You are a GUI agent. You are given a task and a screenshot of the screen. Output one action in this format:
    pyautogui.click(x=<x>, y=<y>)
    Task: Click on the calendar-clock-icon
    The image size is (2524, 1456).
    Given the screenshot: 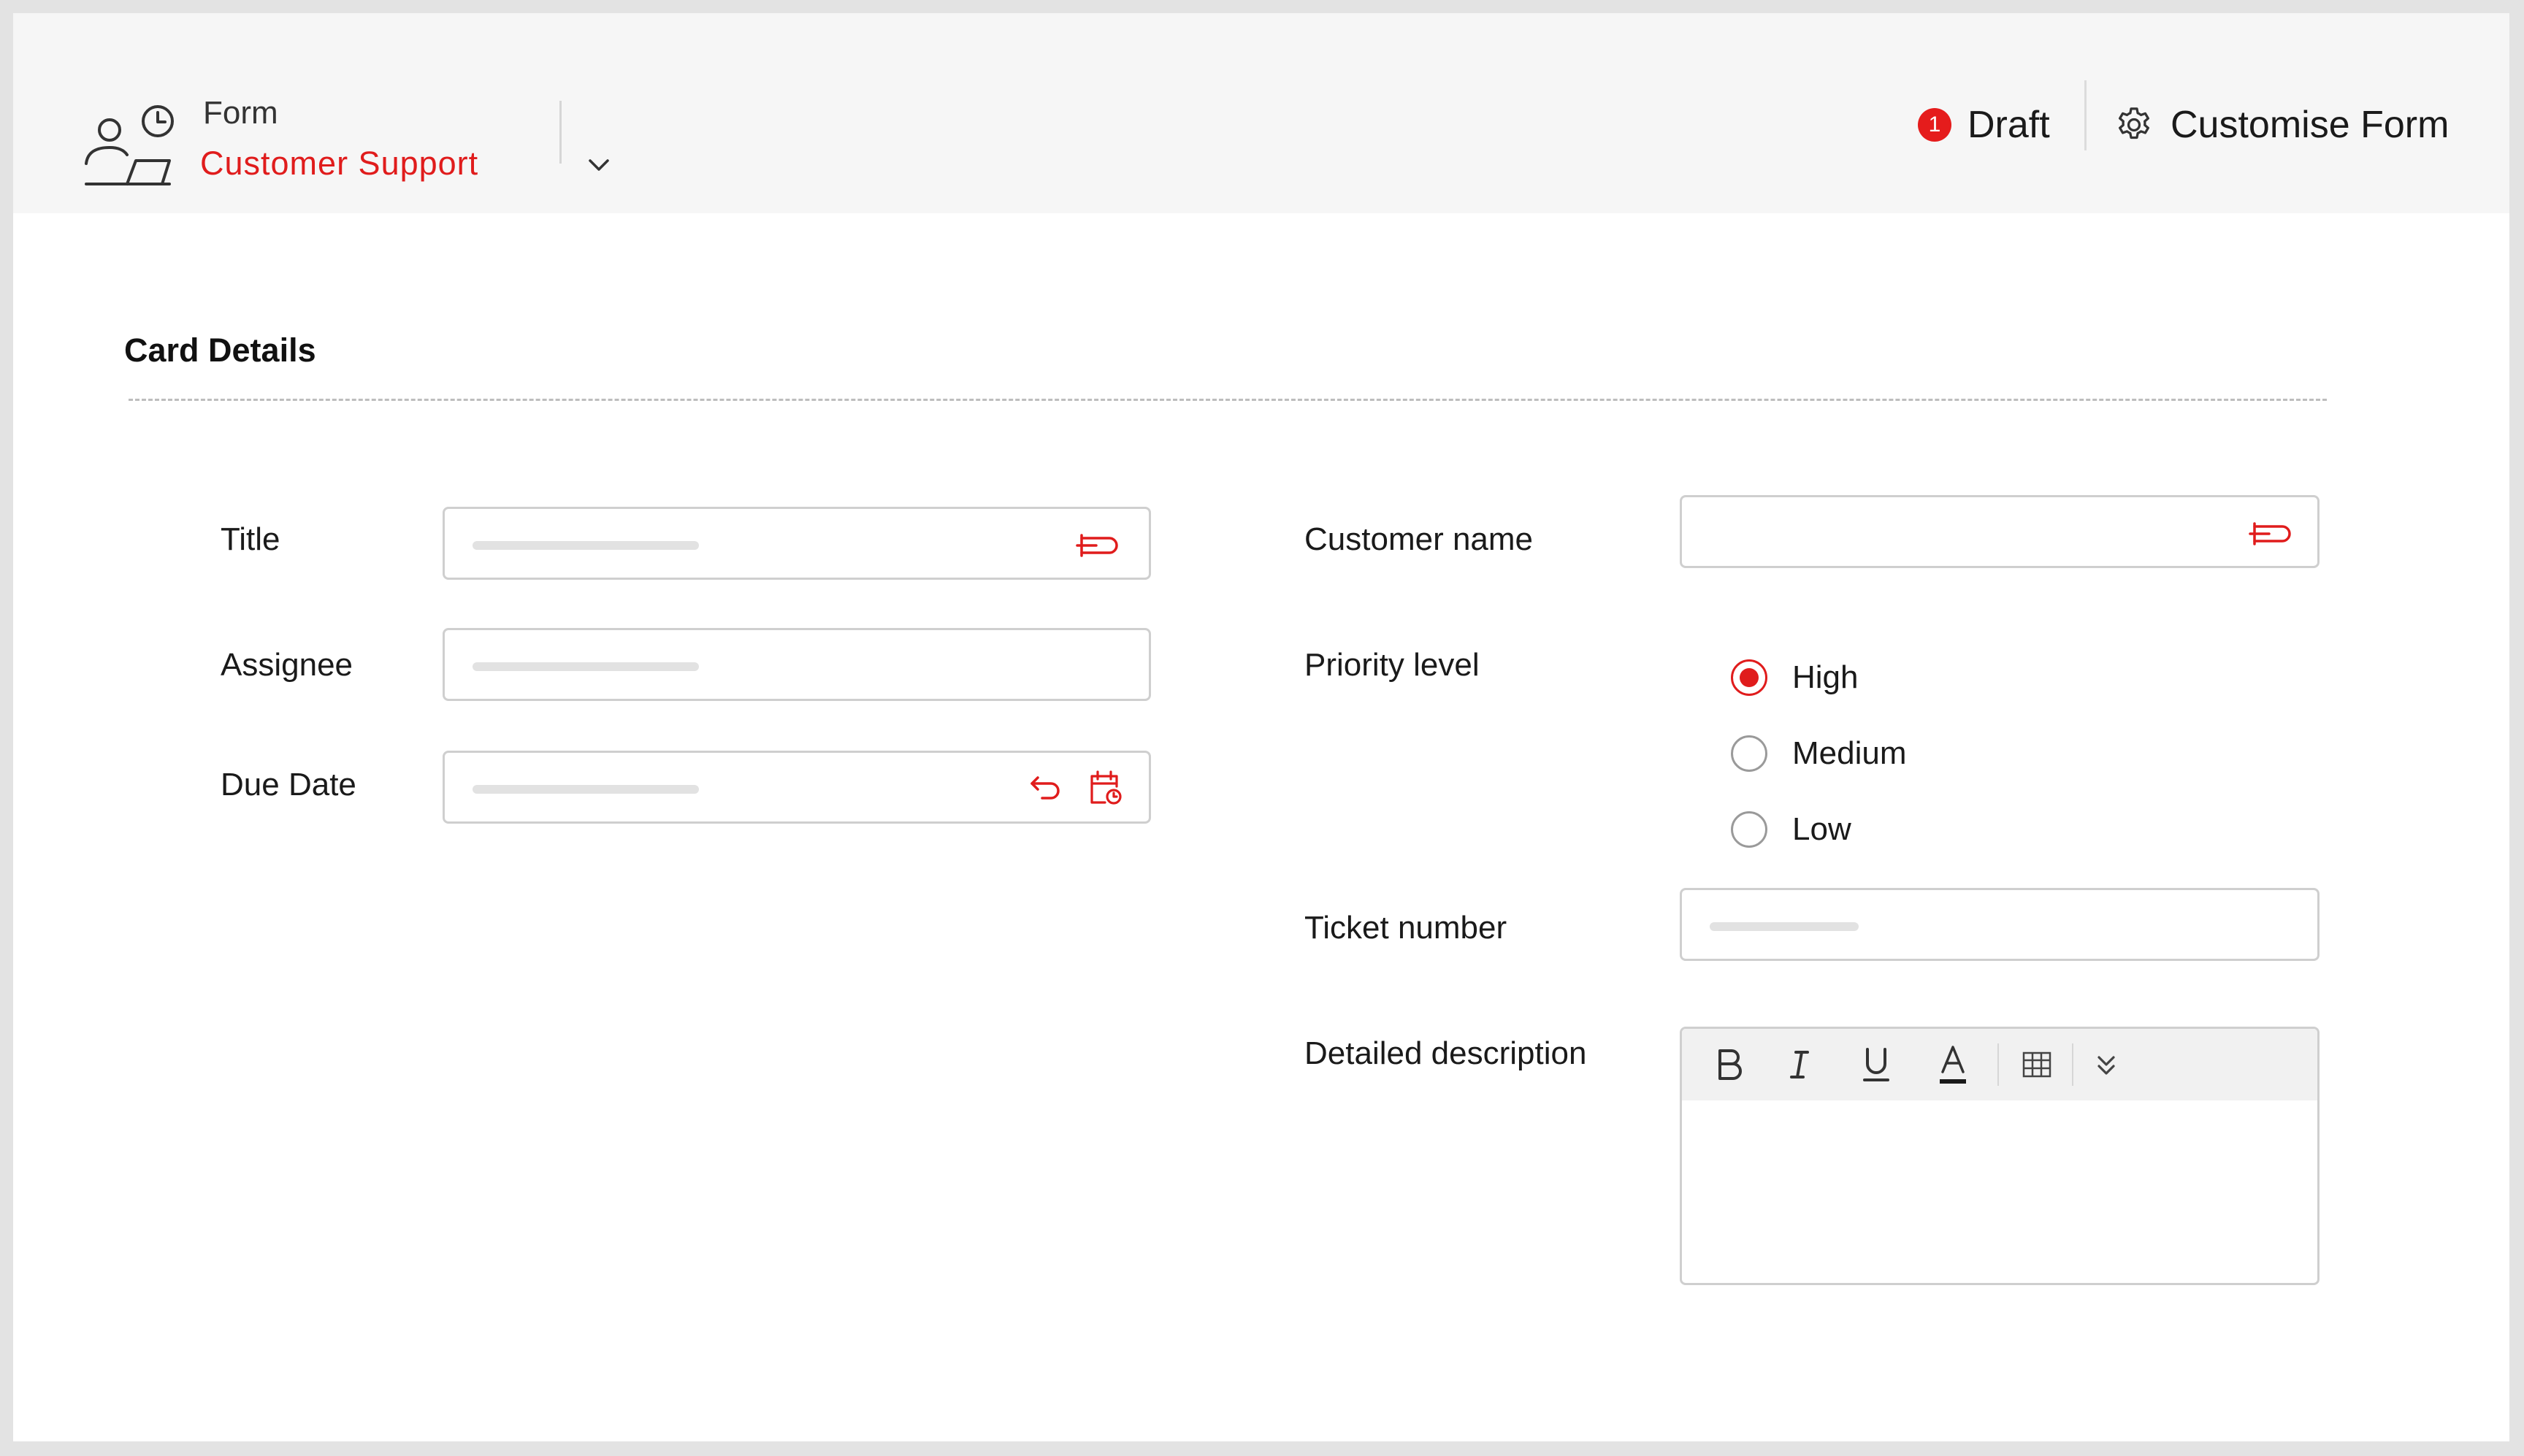 What is the action you would take?
    pyautogui.click(x=1105, y=789)
    